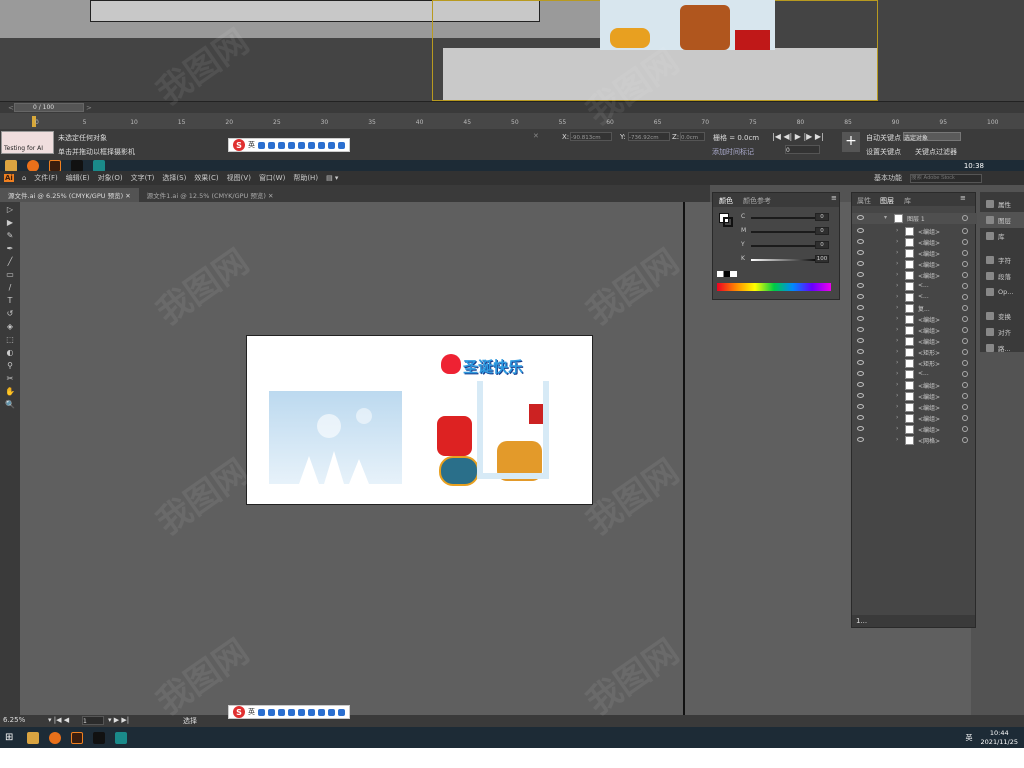 This screenshot has height=768, width=1024. What do you see at coordinates (10, 262) in the screenshot?
I see `tool-4: ╱` at bounding box center [10, 262].